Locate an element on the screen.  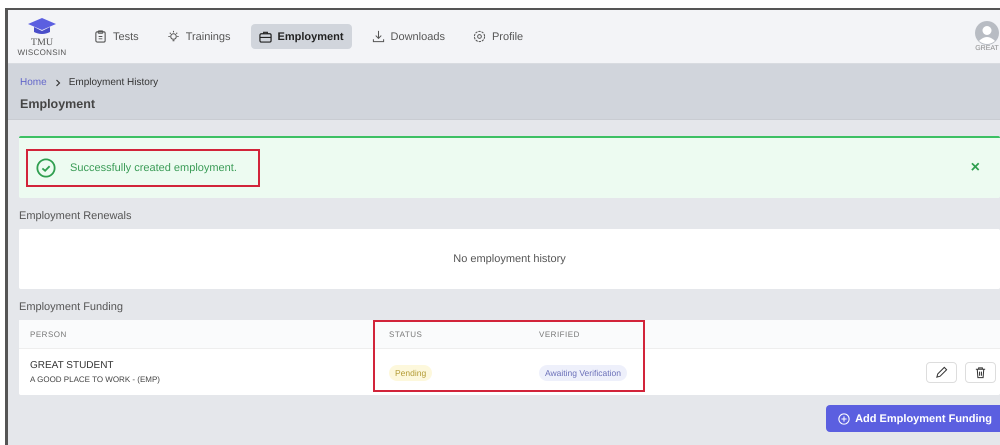
column-header: PERSON is located at coordinates (48, 334).